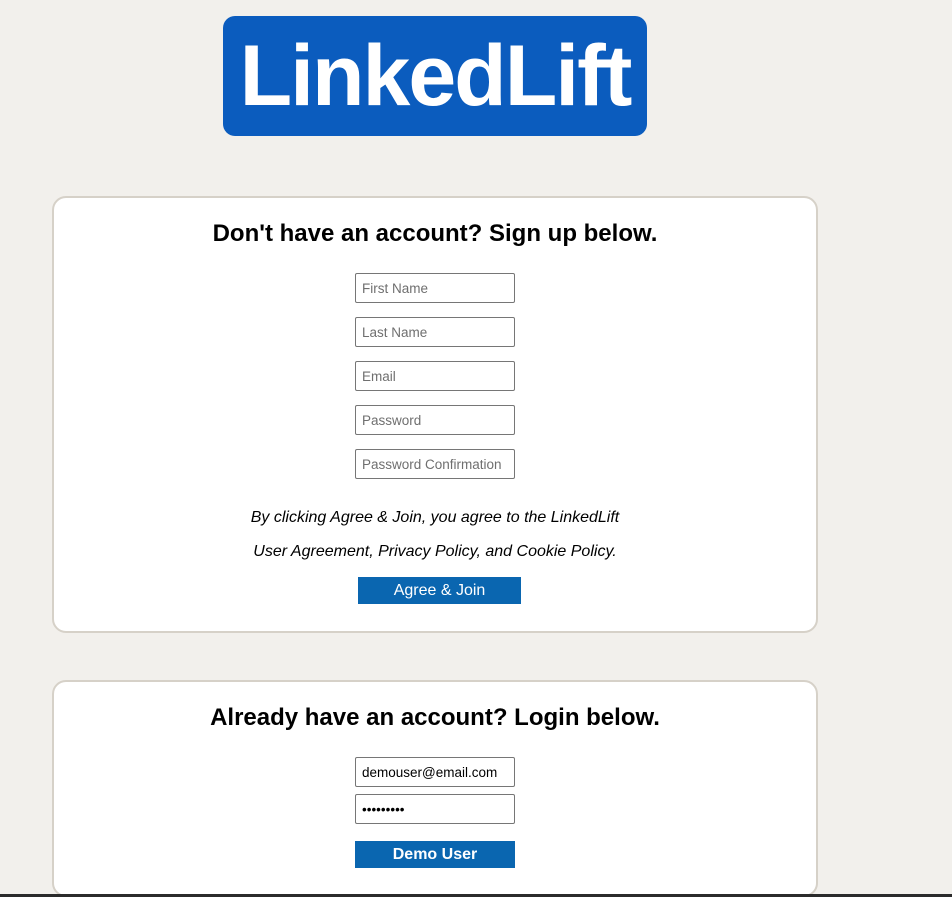  What do you see at coordinates (435, 717) in the screenshot?
I see `login-heading: Already have an account? Login below.` at bounding box center [435, 717].